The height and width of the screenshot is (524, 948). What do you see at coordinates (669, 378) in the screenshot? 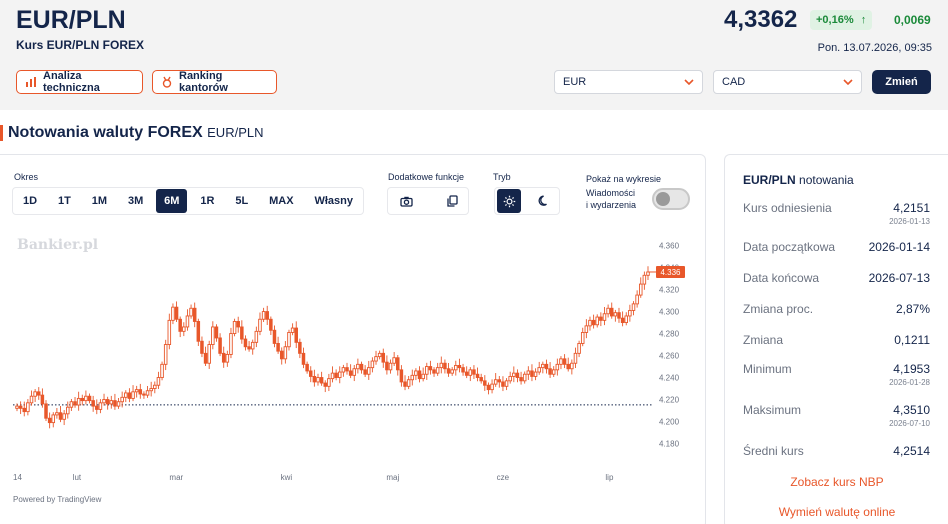
I see `y-tick-label: 4.240` at bounding box center [669, 378].